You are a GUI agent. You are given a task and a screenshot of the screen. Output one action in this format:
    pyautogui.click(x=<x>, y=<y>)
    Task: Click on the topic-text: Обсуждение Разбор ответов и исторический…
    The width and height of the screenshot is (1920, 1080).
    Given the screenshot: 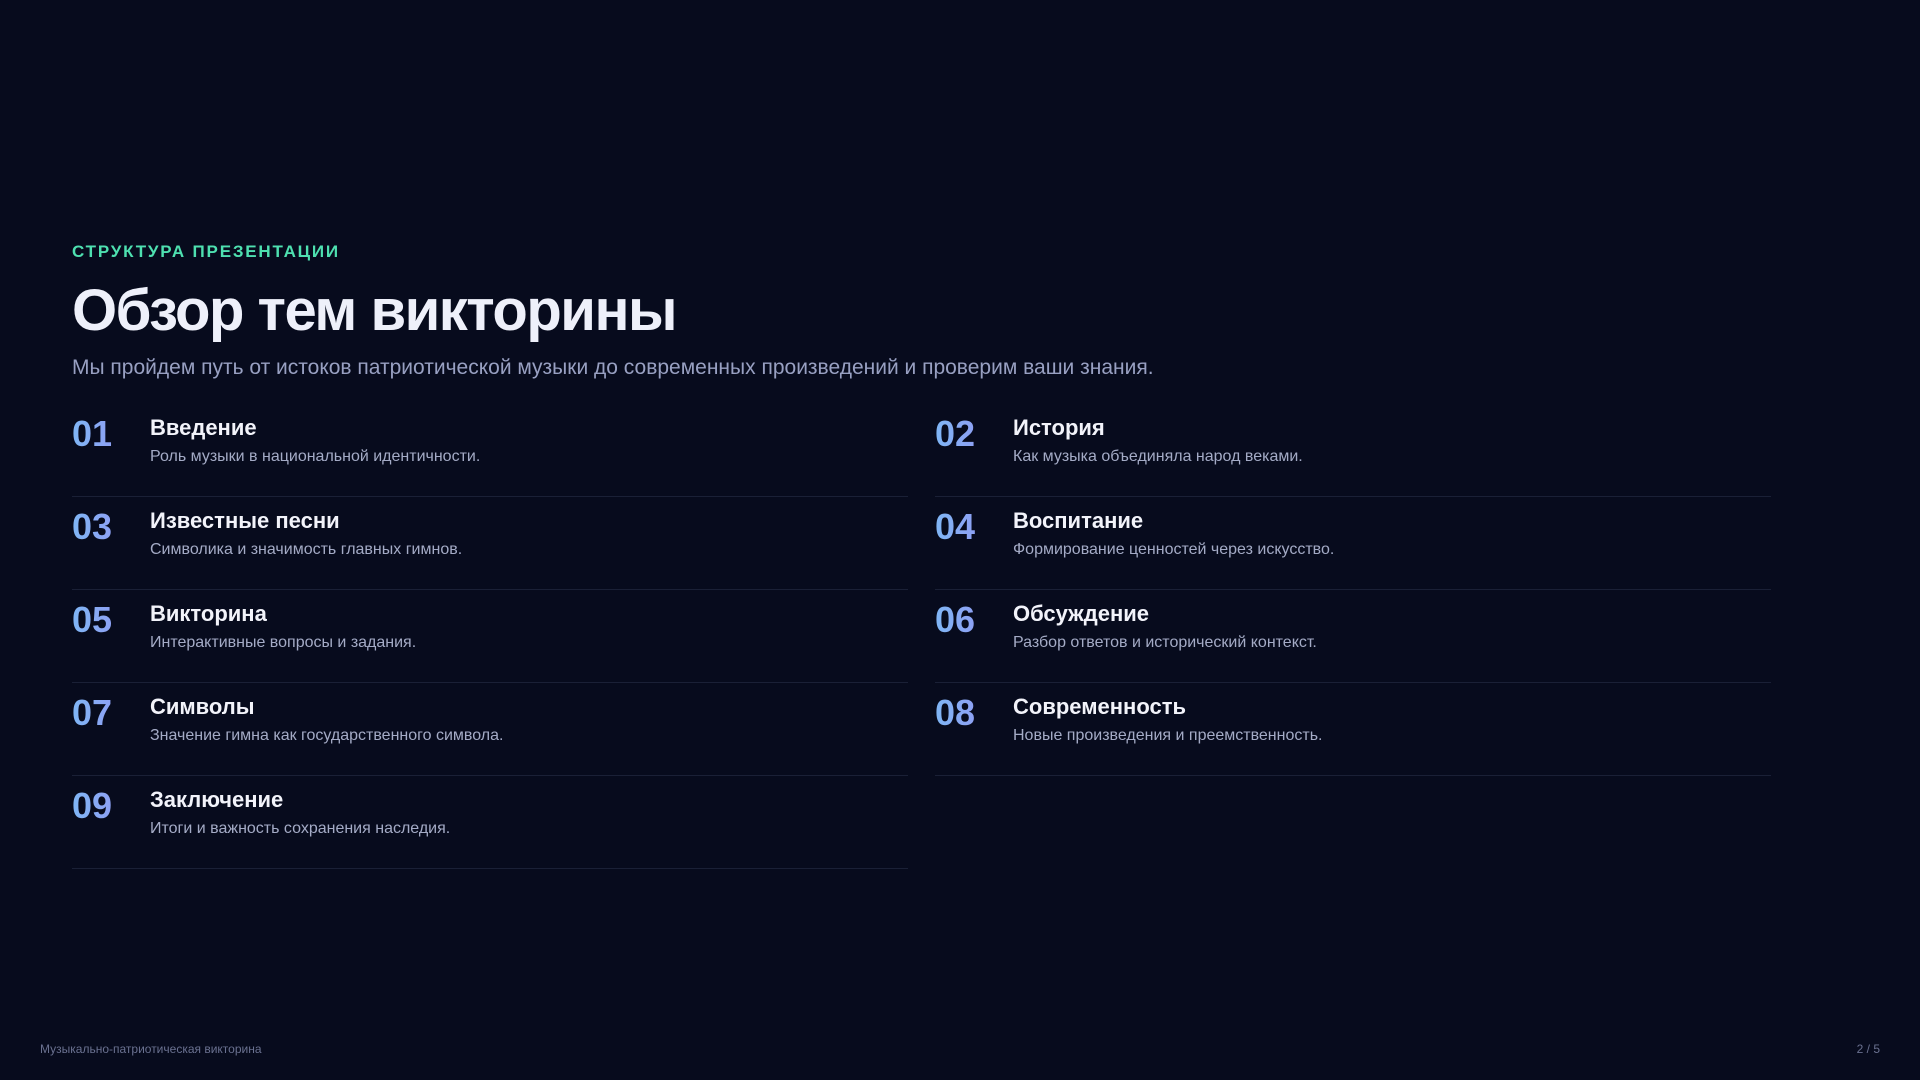 What is the action you would take?
    pyautogui.click(x=1165, y=627)
    